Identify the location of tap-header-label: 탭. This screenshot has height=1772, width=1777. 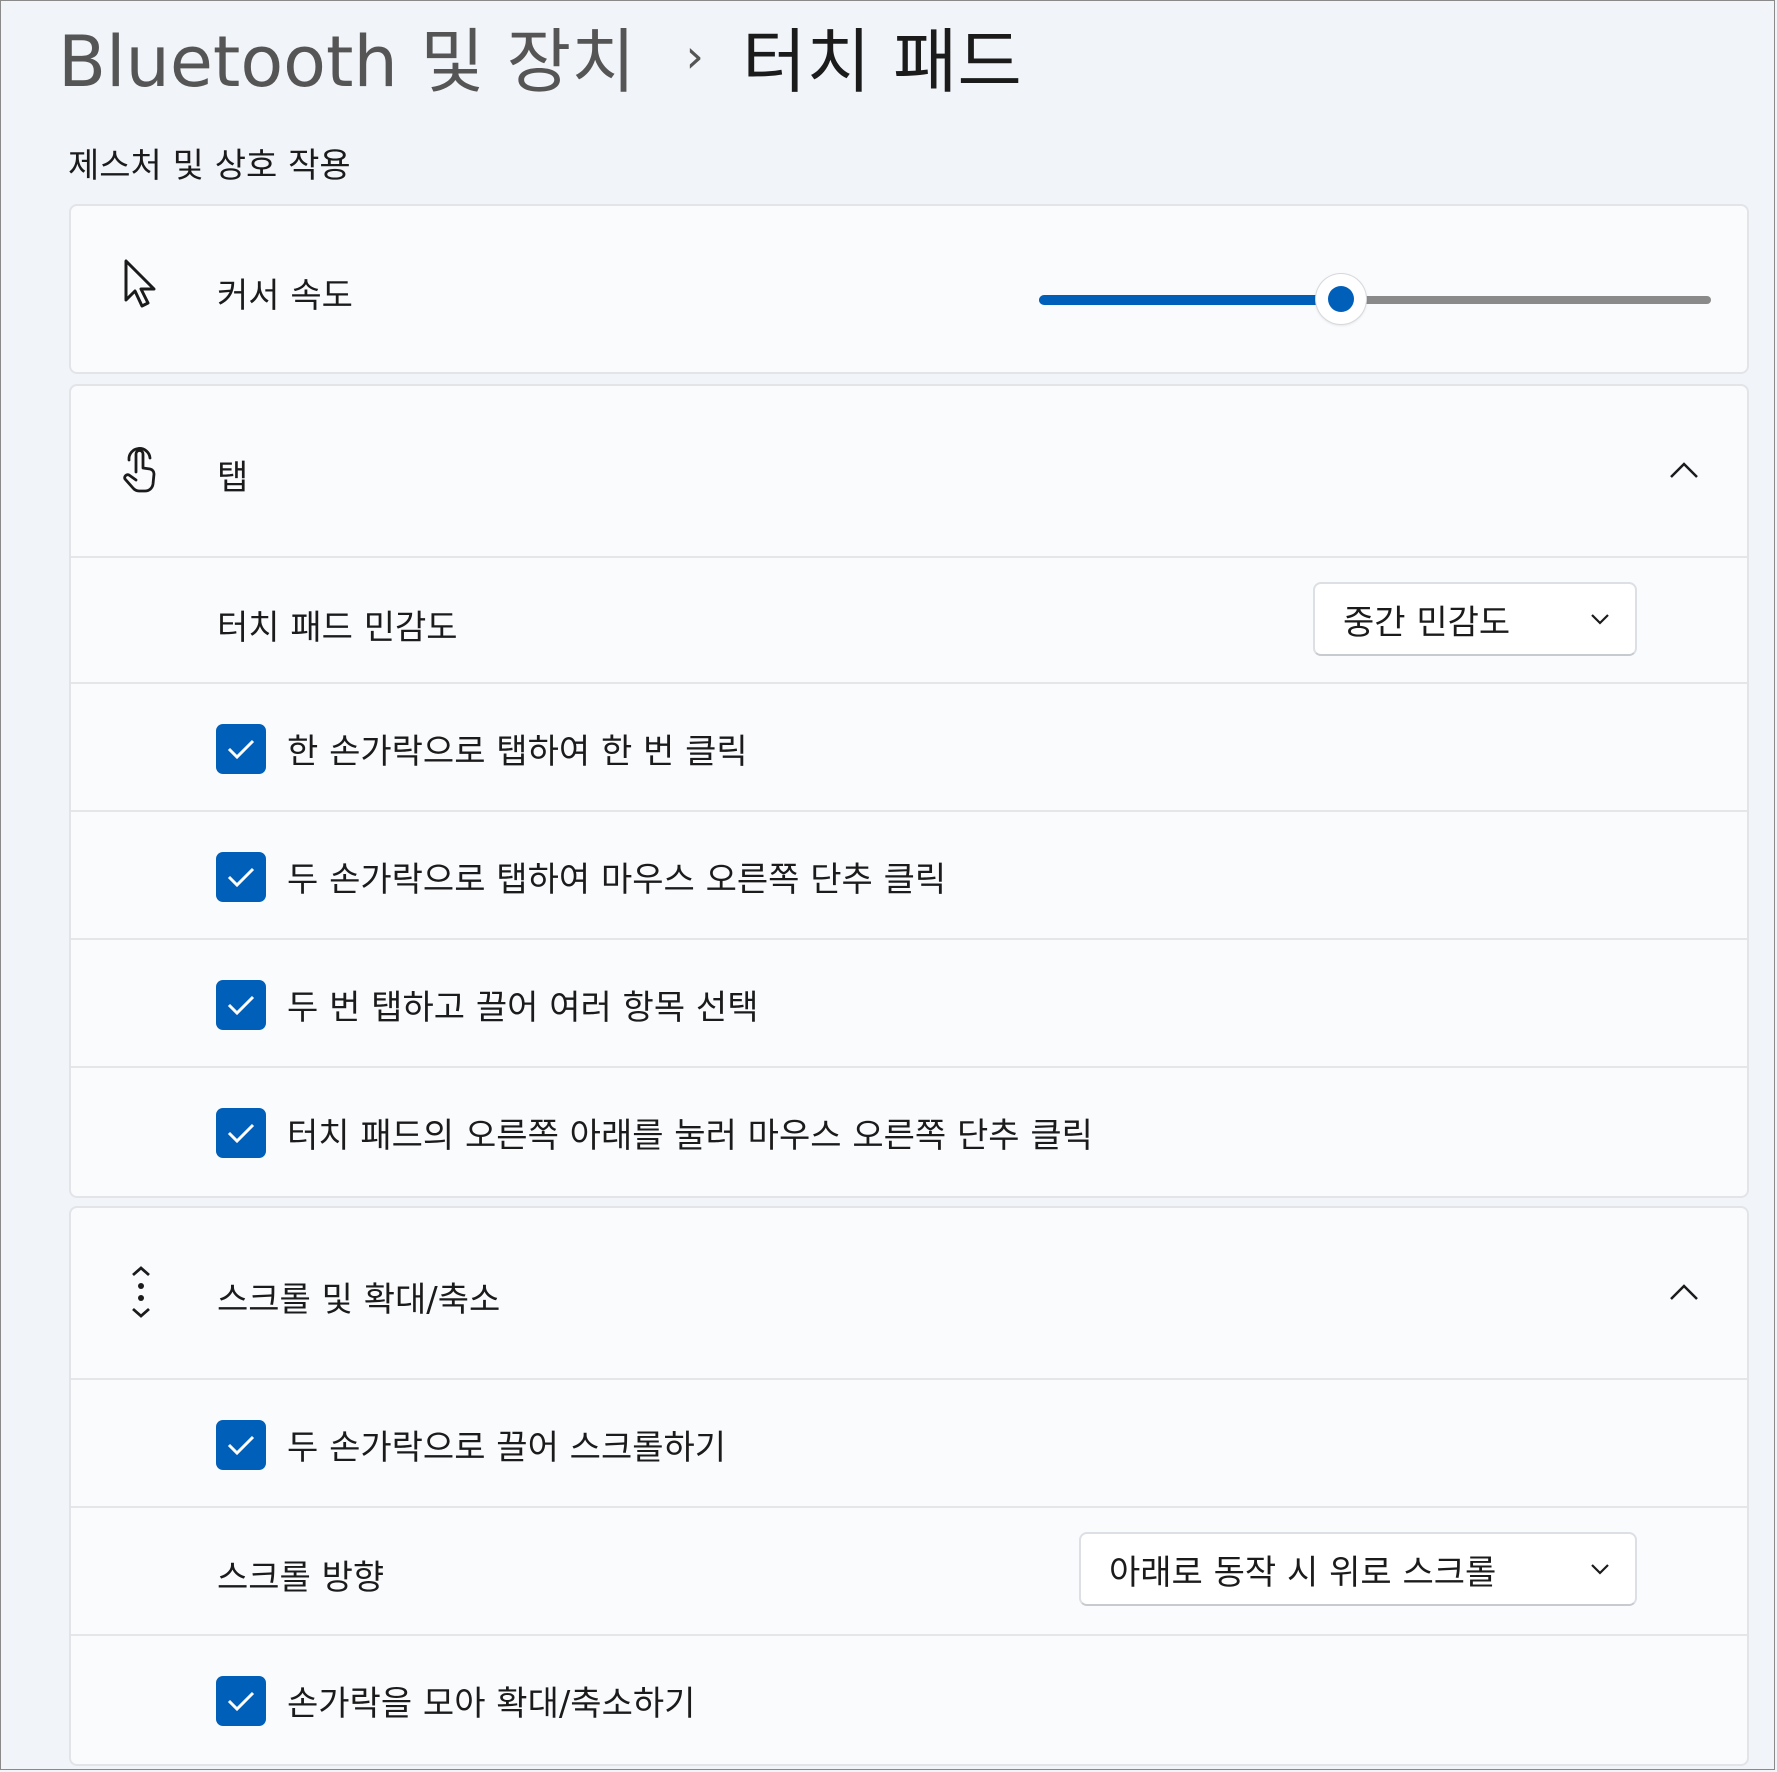
(233, 478).